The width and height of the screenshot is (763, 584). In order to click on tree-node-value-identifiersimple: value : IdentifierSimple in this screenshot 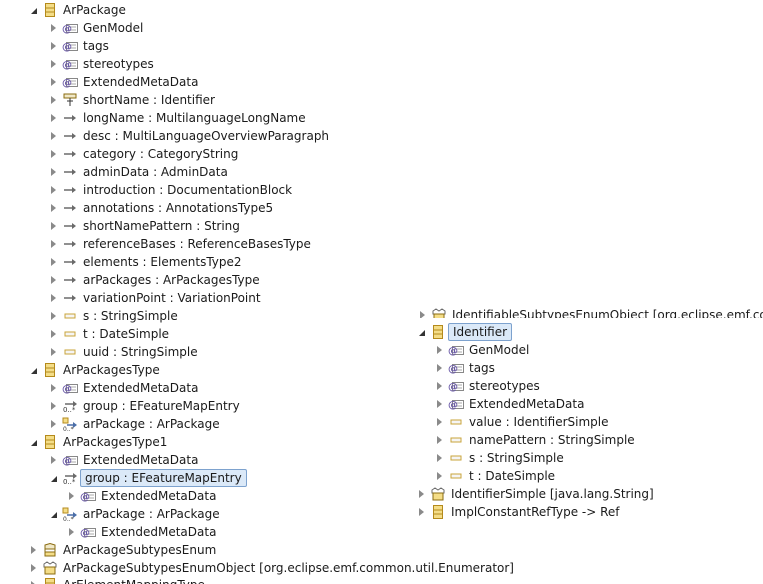, I will do `click(521, 422)`.